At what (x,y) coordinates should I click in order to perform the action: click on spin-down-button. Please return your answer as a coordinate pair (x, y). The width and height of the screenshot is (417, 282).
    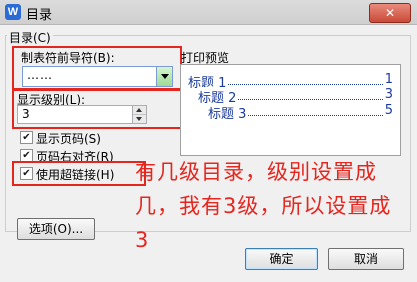
    Looking at the image, I should click on (139, 119).